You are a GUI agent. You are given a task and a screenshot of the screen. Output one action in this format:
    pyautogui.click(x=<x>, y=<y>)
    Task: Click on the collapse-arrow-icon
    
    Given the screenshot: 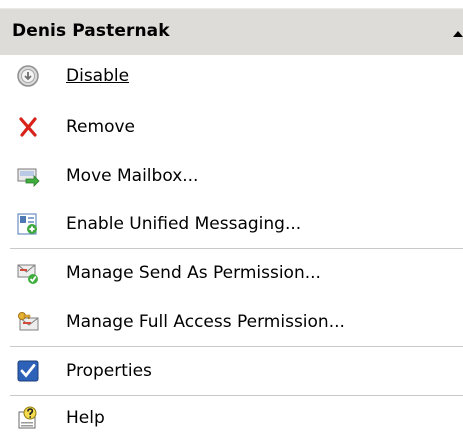 What is the action you would take?
    pyautogui.click(x=458, y=34)
    